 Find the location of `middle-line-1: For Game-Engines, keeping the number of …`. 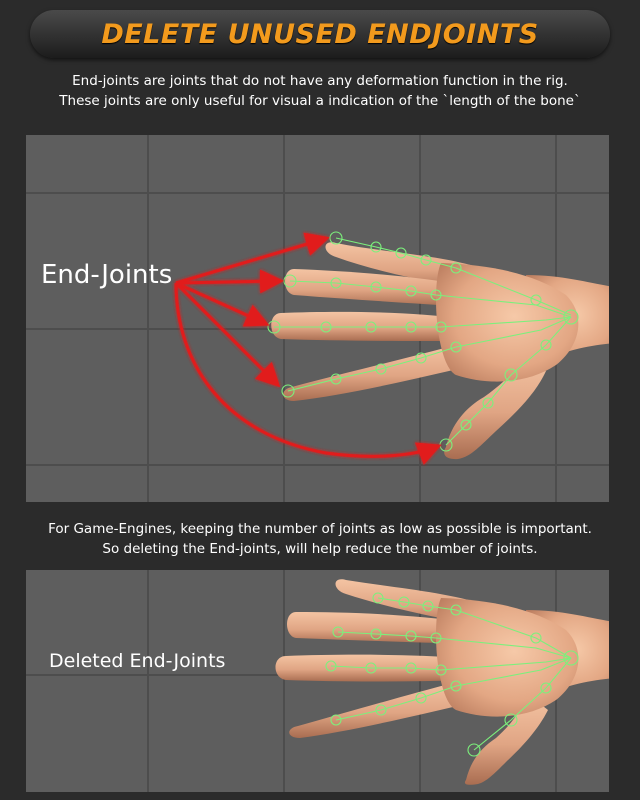

middle-line-1: For Game-Engines, keeping the number of … is located at coordinates (320, 529).